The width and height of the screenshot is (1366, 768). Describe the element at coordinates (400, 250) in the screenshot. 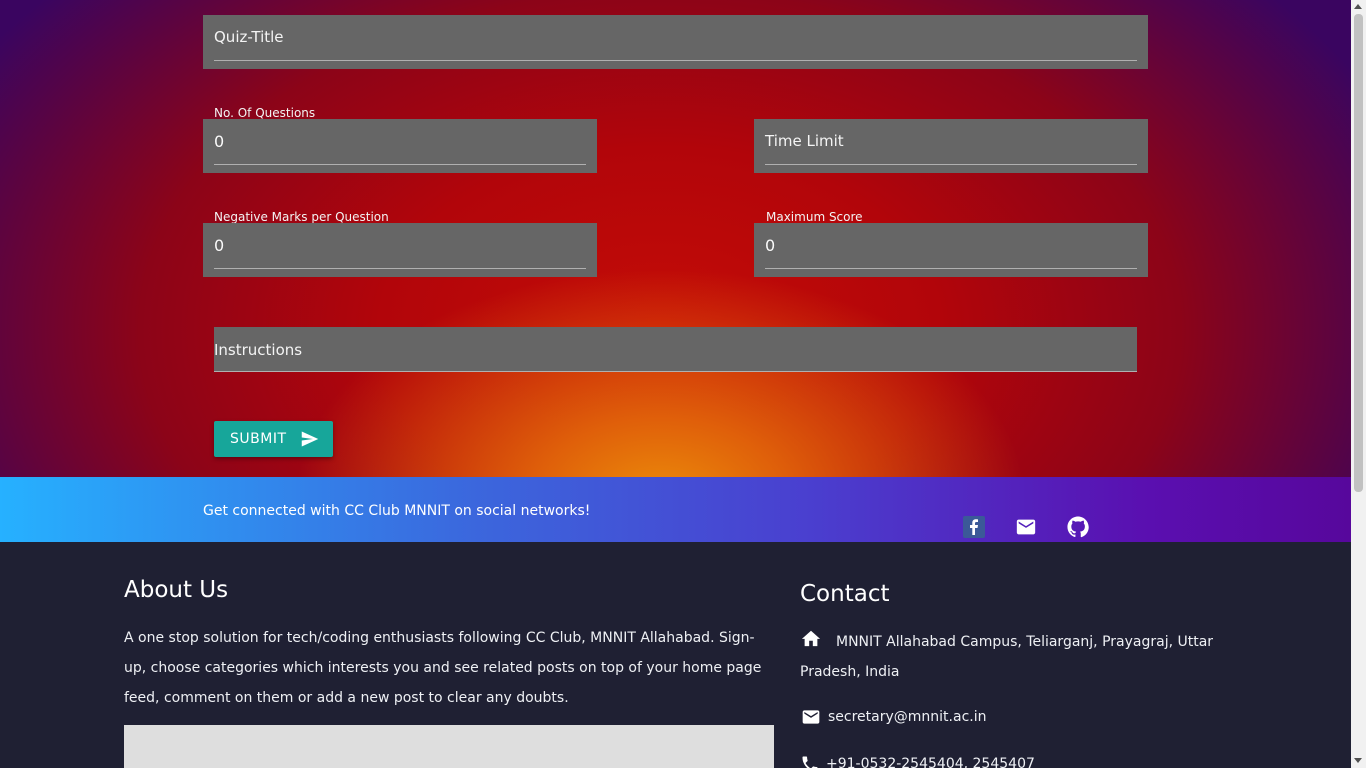

I see `negative-marks-field: 0` at that location.